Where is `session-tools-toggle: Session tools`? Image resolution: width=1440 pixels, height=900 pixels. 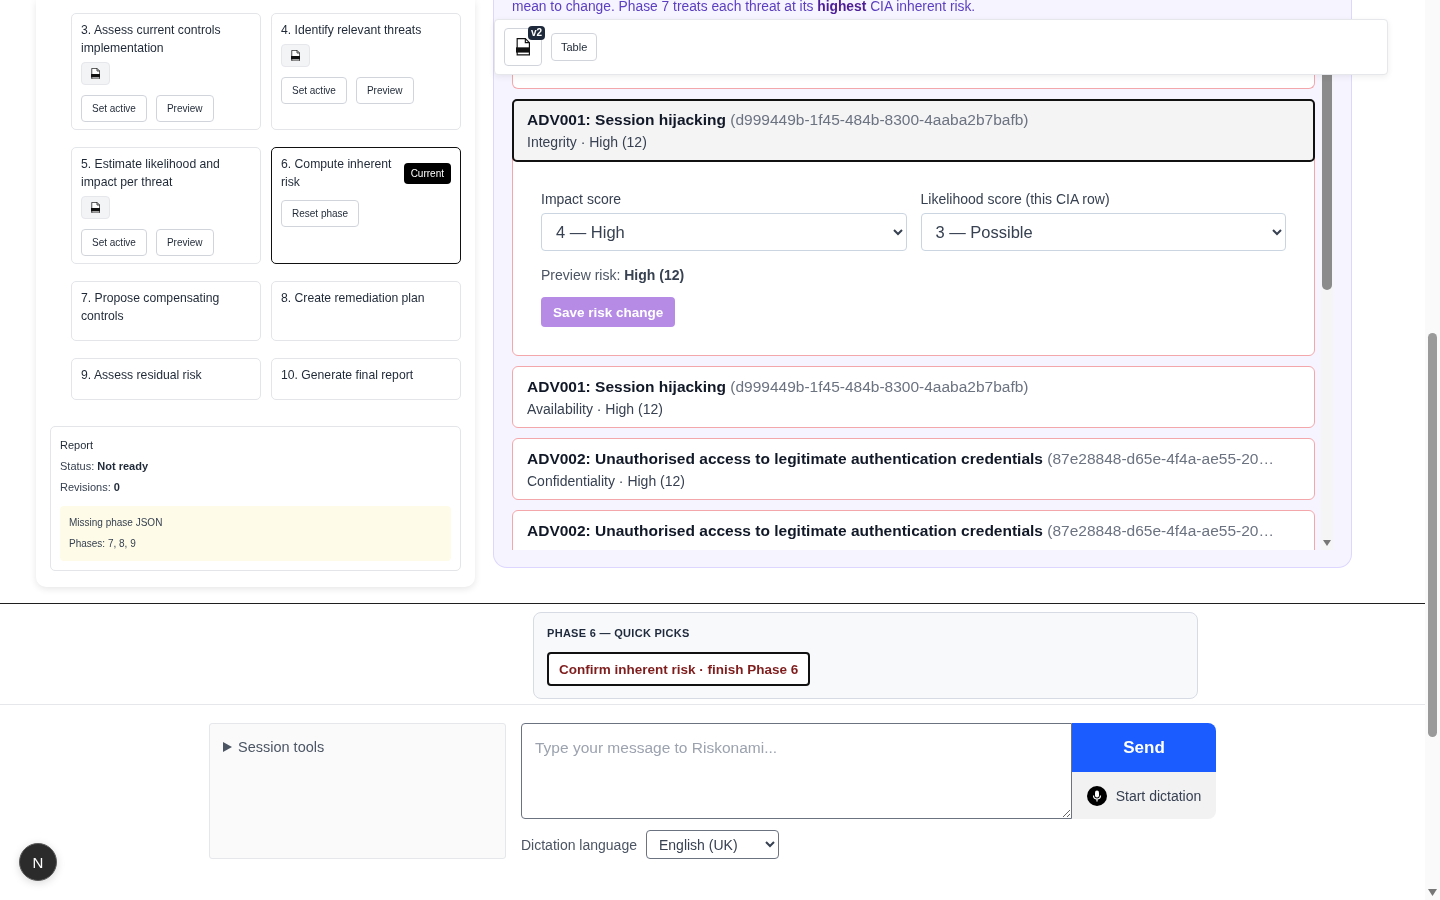
session-tools-toggle: Session tools is located at coordinates (274, 747).